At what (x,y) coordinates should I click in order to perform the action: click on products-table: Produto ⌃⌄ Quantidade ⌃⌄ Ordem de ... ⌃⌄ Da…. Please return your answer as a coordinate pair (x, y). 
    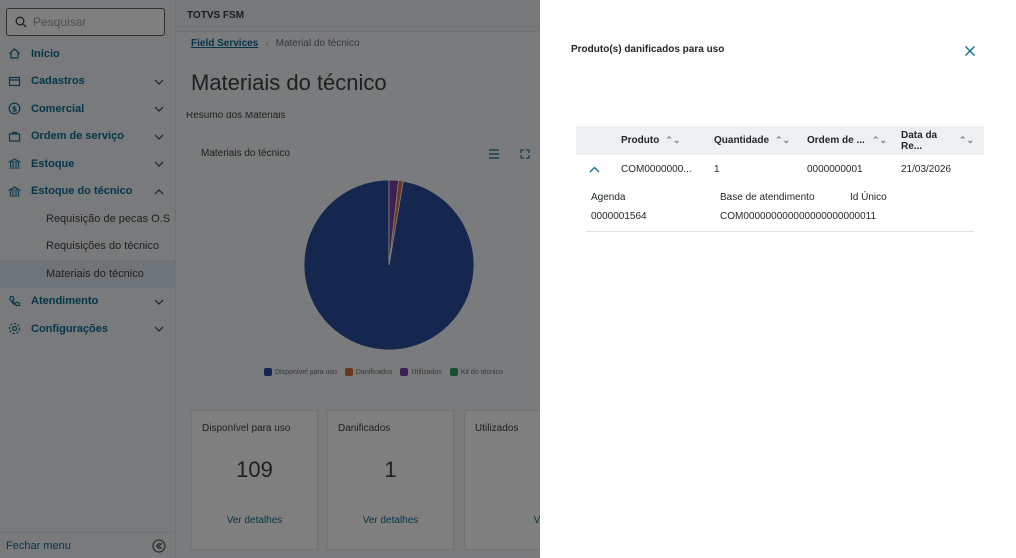
    Looking at the image, I should click on (780, 179).